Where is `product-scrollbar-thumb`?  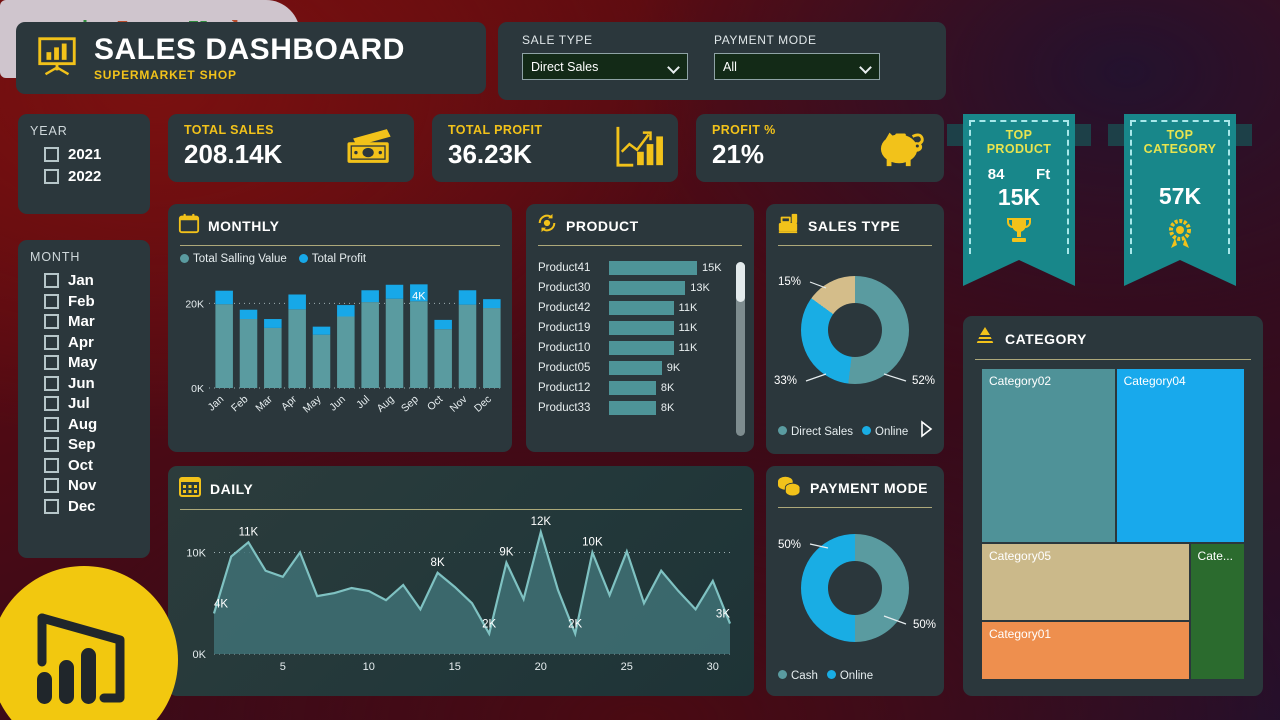 product-scrollbar-thumb is located at coordinates (740, 282).